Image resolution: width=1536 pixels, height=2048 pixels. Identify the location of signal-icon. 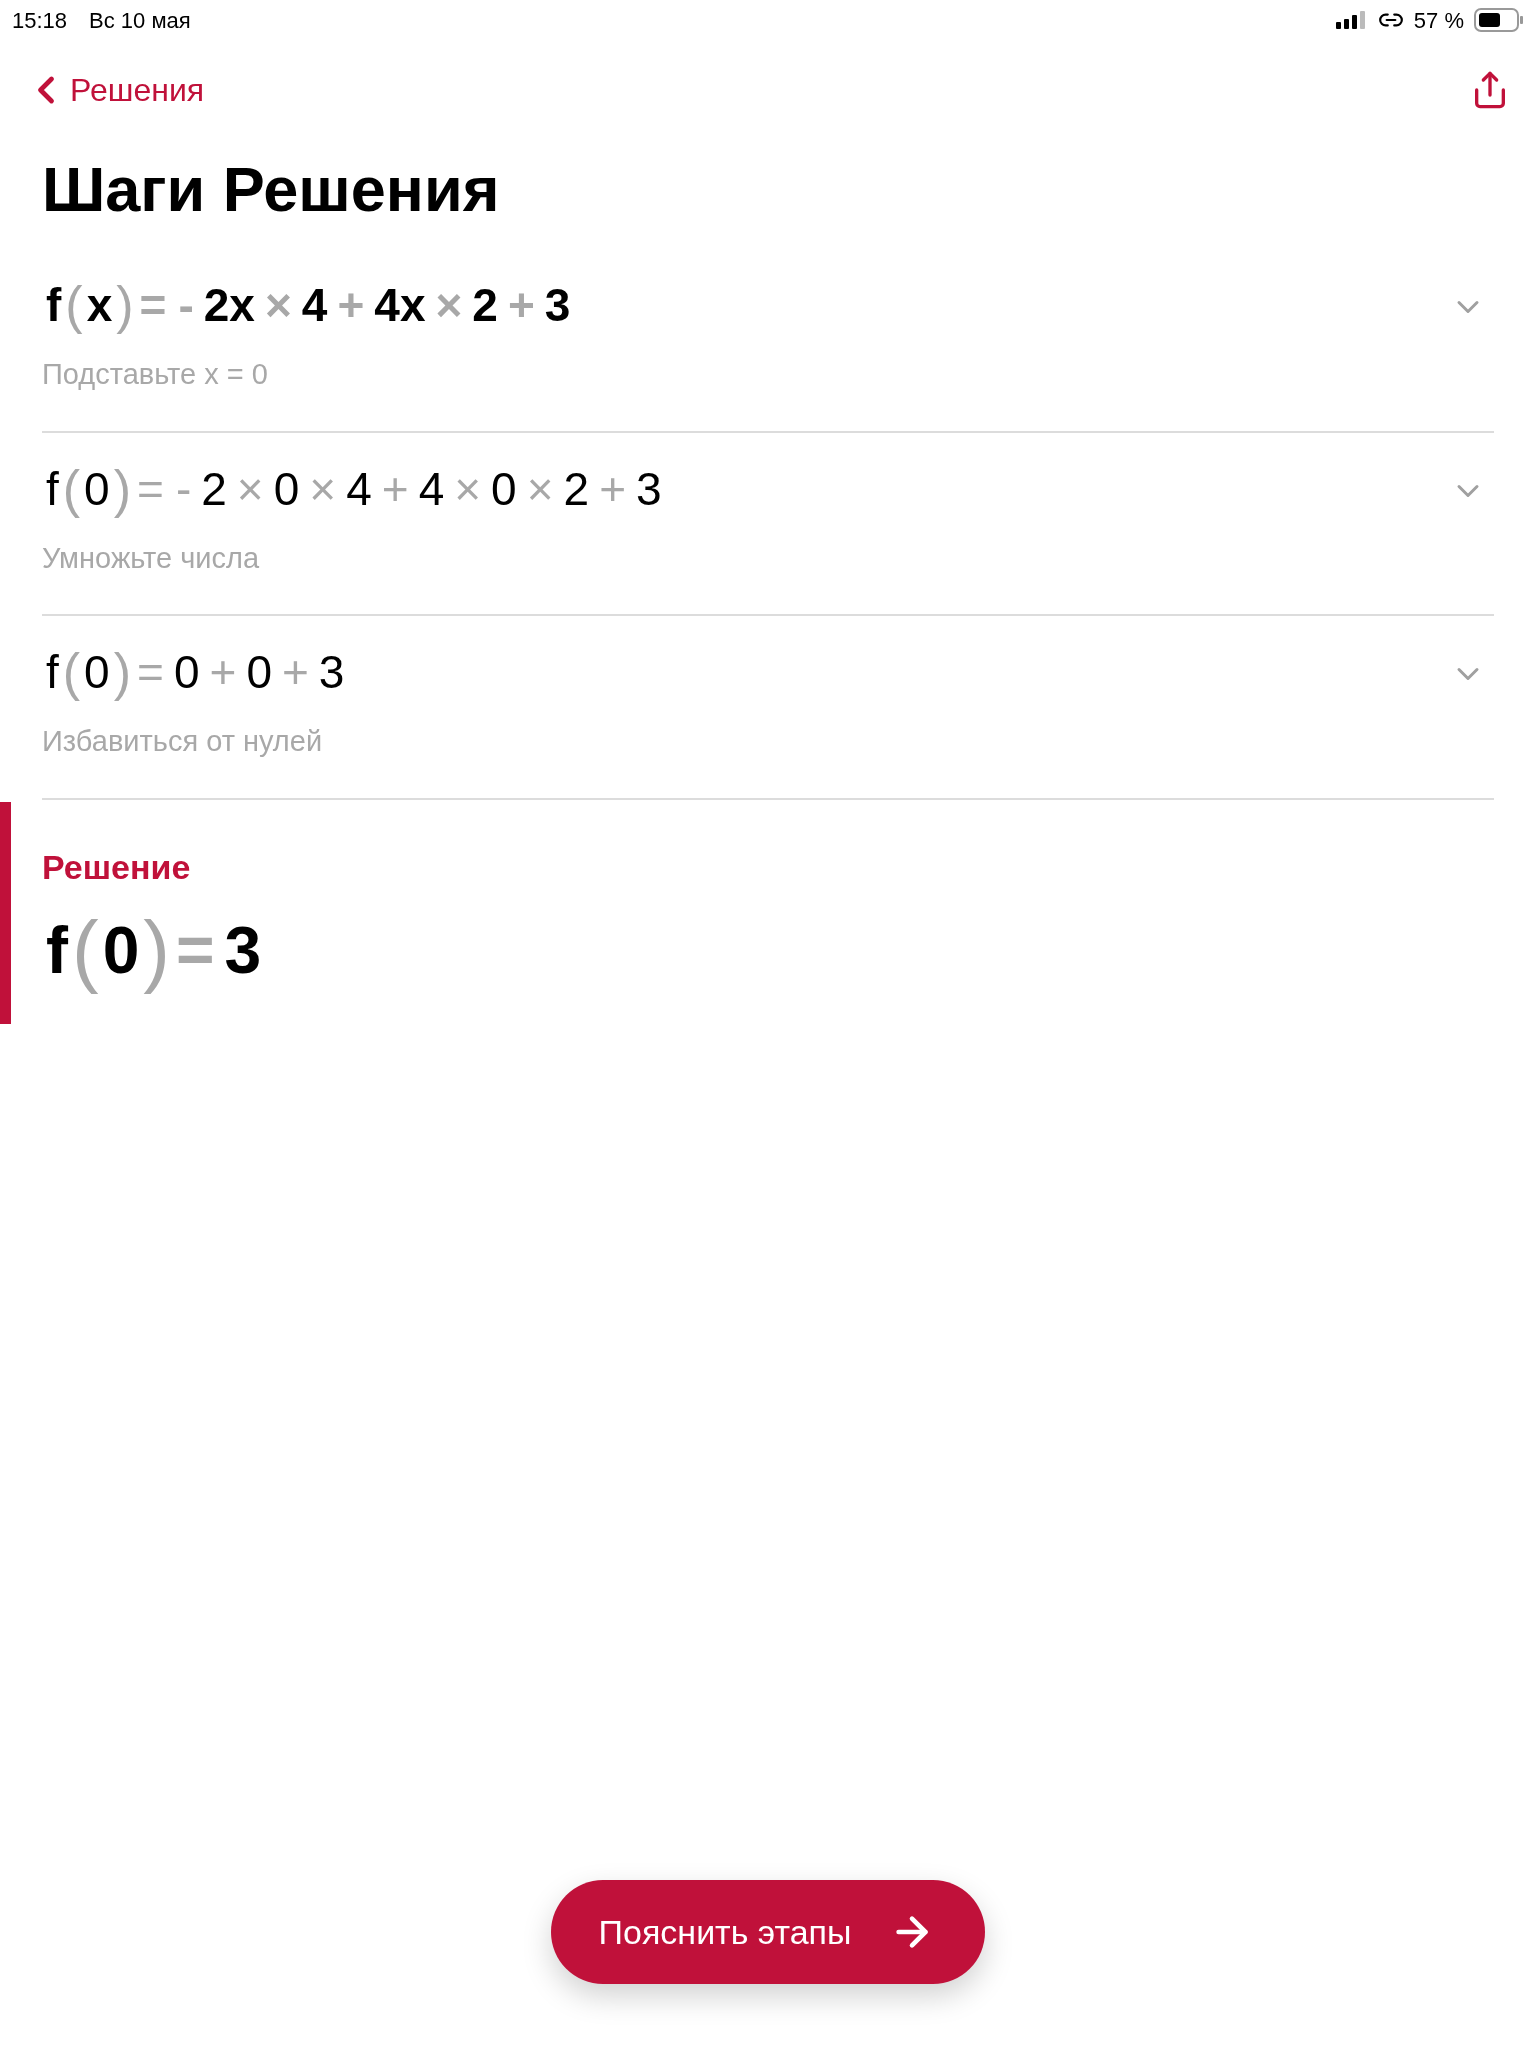
(1351, 20).